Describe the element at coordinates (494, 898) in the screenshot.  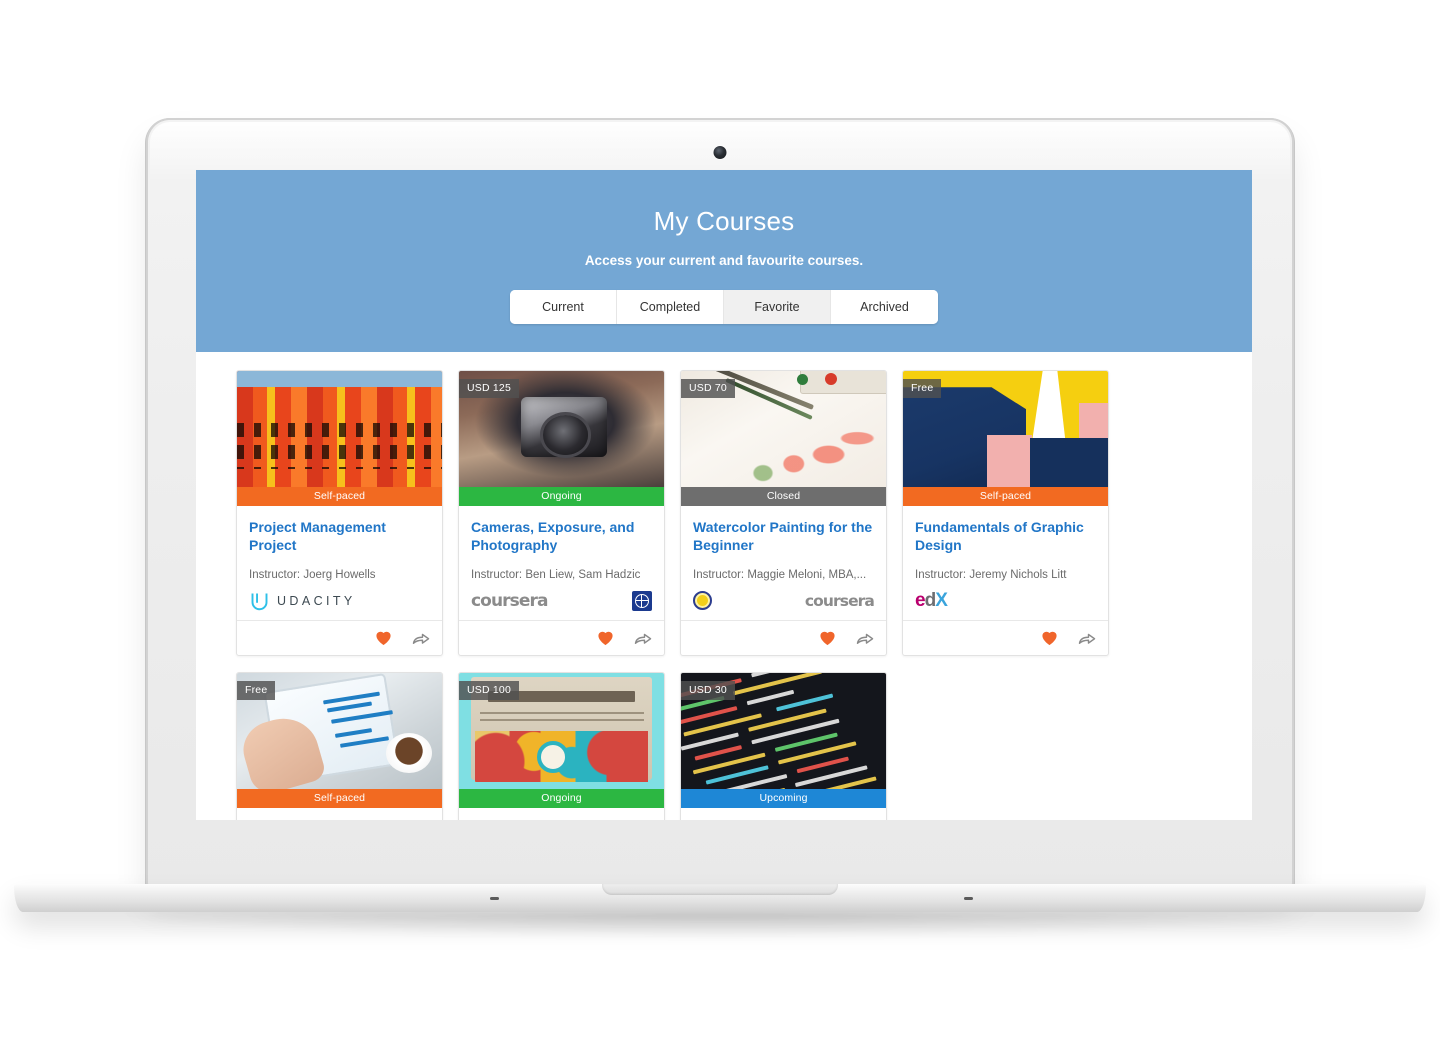
I see `base-vent-left` at that location.